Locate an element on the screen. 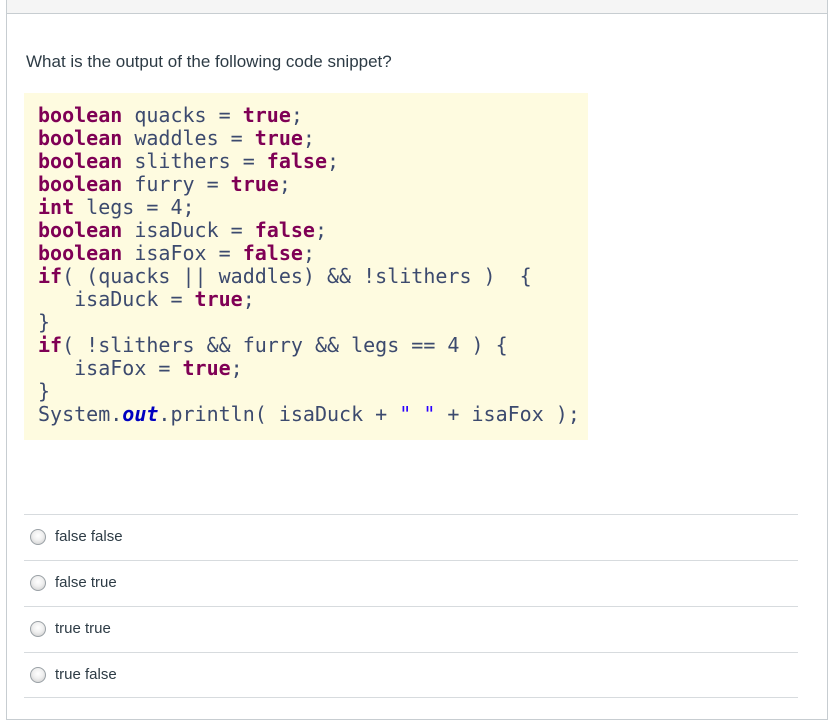 This screenshot has height=724, width=836. answer-label: false true is located at coordinates (86, 582).